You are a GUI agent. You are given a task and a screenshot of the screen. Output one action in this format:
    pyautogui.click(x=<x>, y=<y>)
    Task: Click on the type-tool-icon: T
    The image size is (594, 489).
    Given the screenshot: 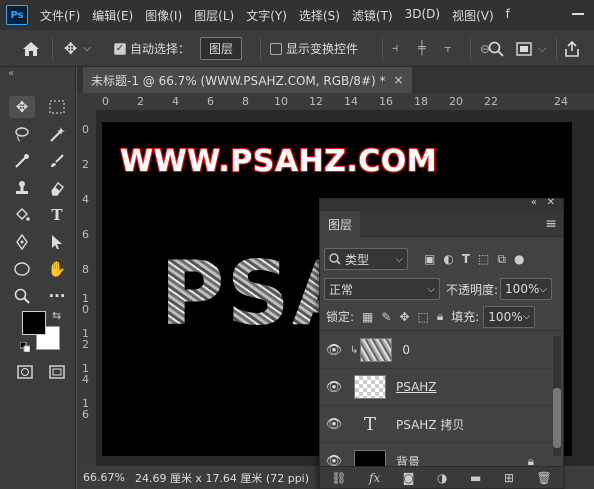 What is the action you would take?
    pyautogui.click(x=57, y=215)
    